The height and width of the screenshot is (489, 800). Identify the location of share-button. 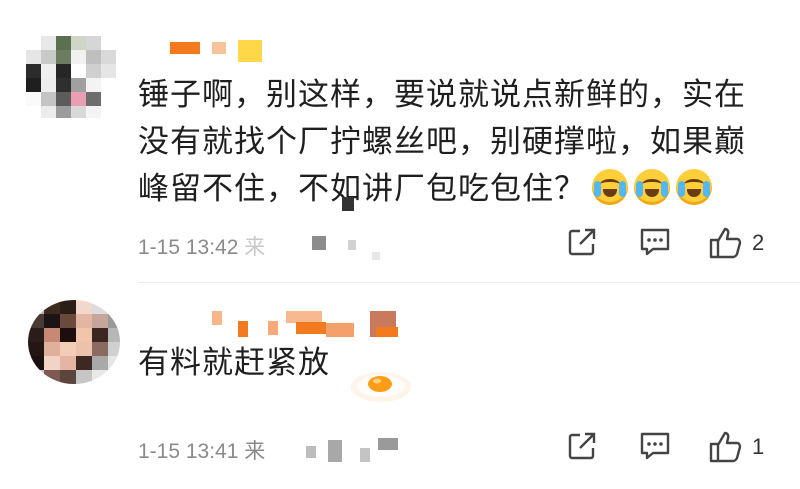
(582, 446).